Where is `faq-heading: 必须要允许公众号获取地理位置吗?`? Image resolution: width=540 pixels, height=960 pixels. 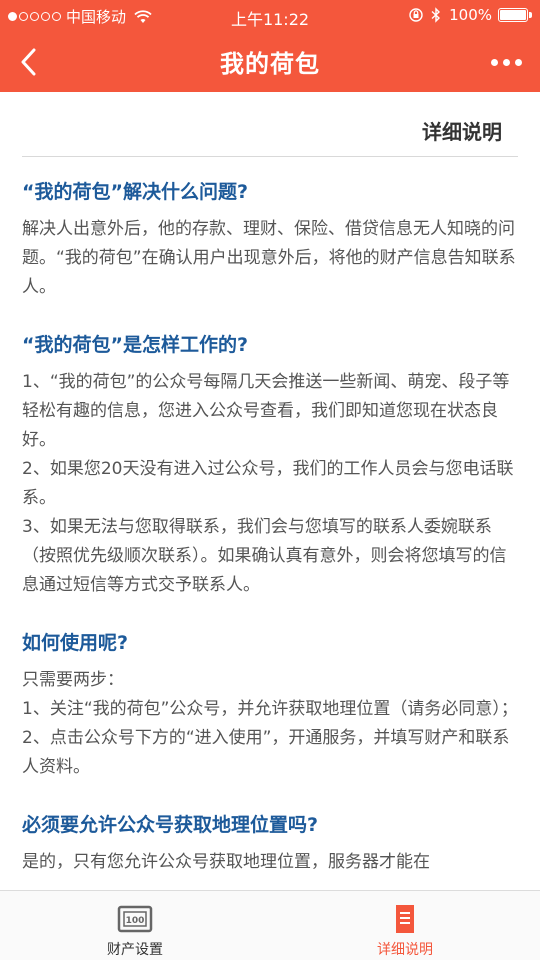 faq-heading: 必须要允许公众号获取地理位置吗? is located at coordinates (170, 825).